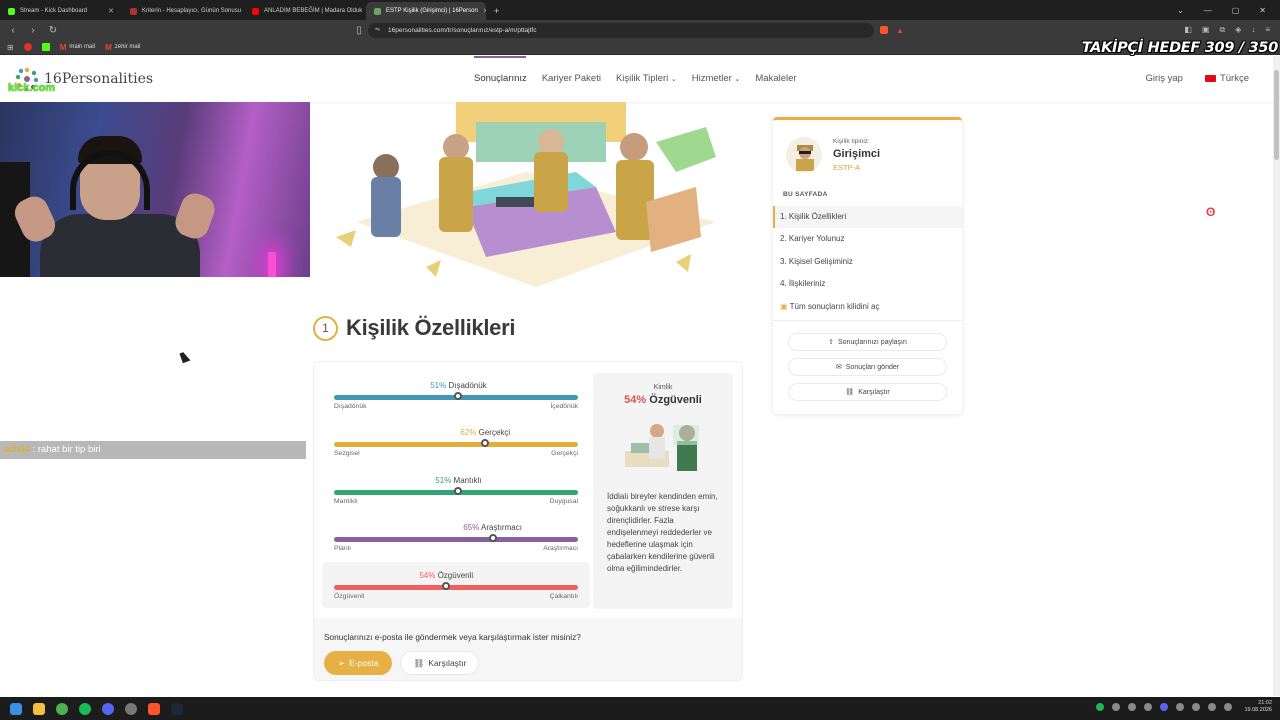 The width and height of the screenshot is (1280, 720). Describe the element at coordinates (1197, 78) in the screenshot. I see `header-actions: Giriş yap Türkçe` at that location.